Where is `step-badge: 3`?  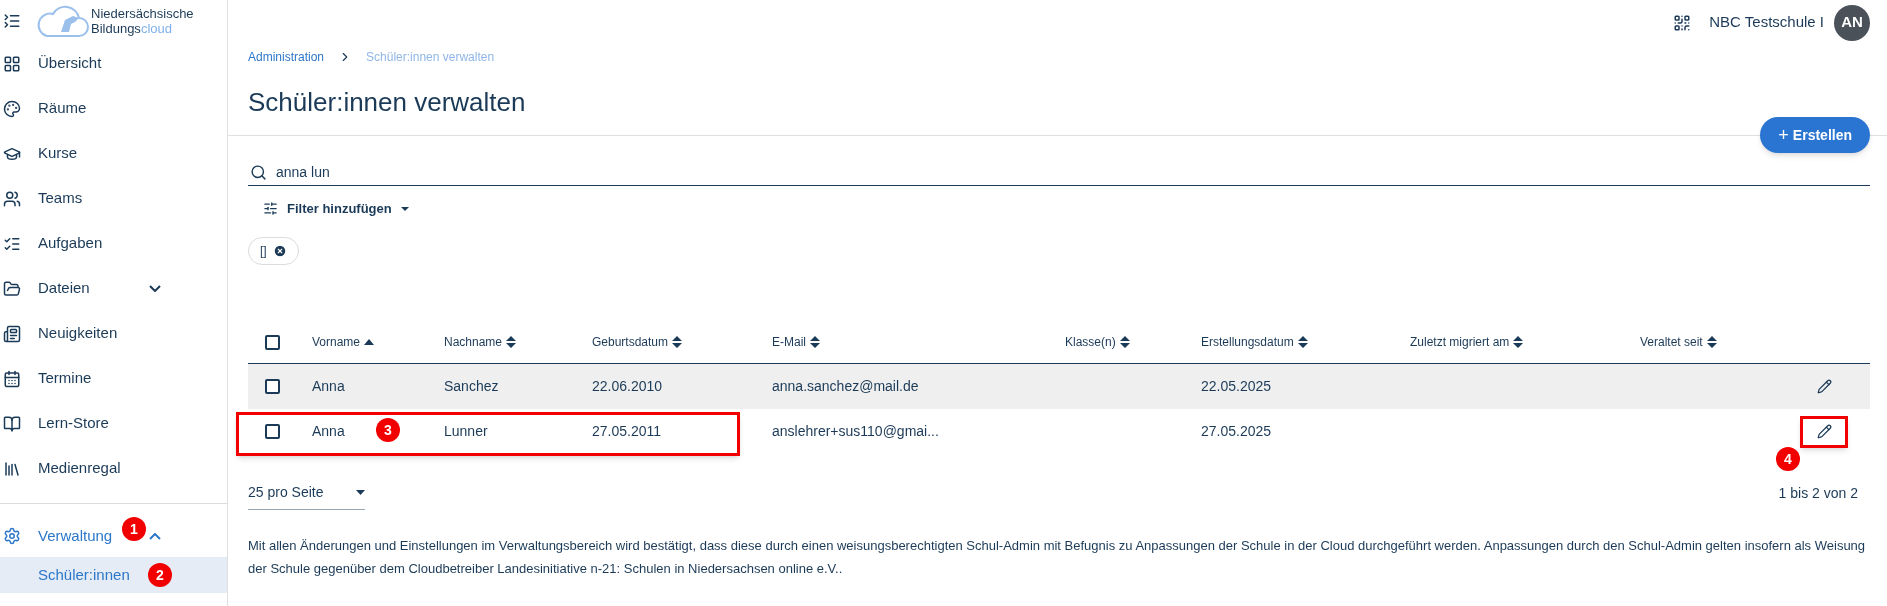 step-badge: 3 is located at coordinates (388, 430).